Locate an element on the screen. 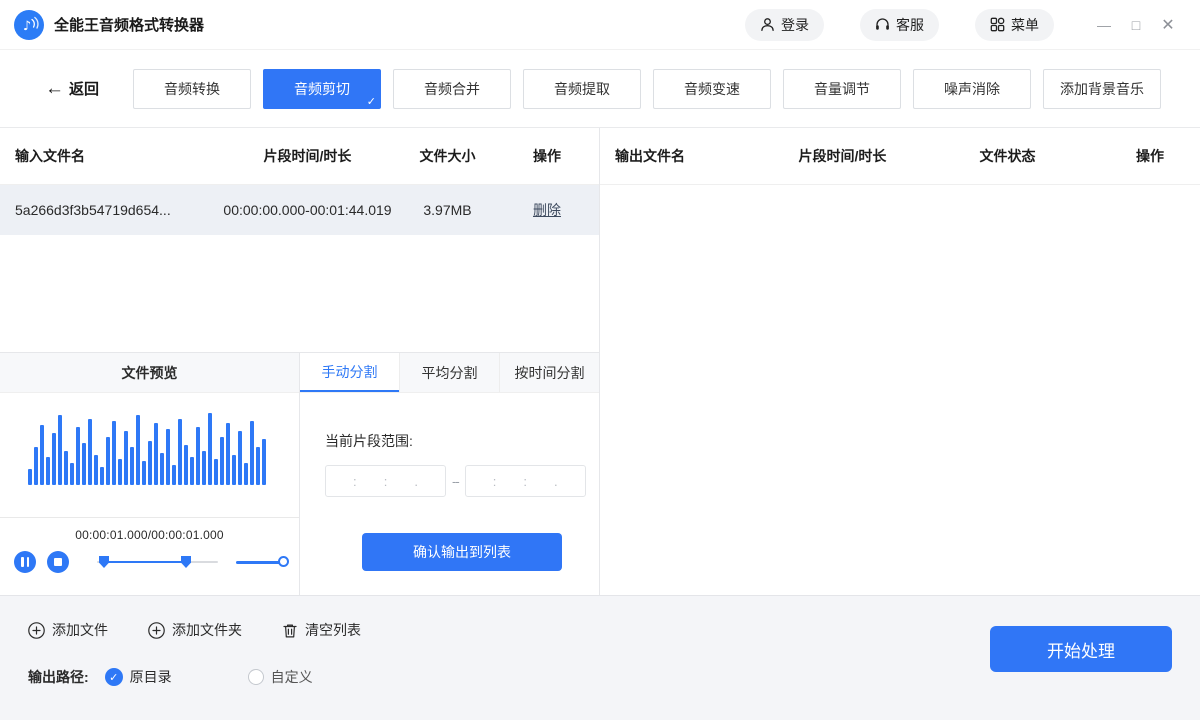 Image resolution: width=1200 pixels, height=720 pixels. range-start-handle is located at coordinates (104, 562).